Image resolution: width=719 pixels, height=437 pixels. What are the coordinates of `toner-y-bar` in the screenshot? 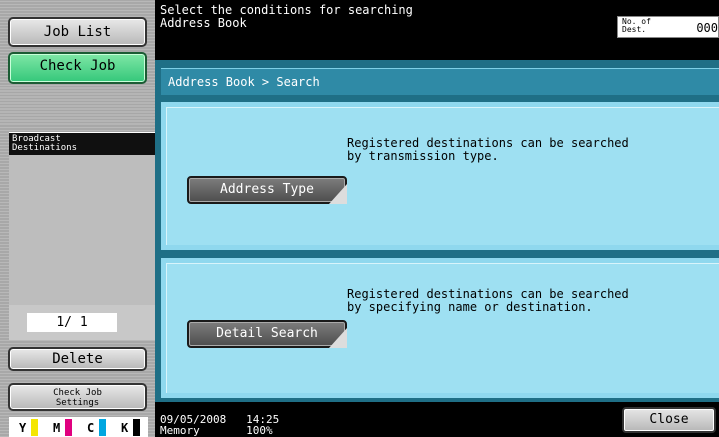 It's located at (34, 427).